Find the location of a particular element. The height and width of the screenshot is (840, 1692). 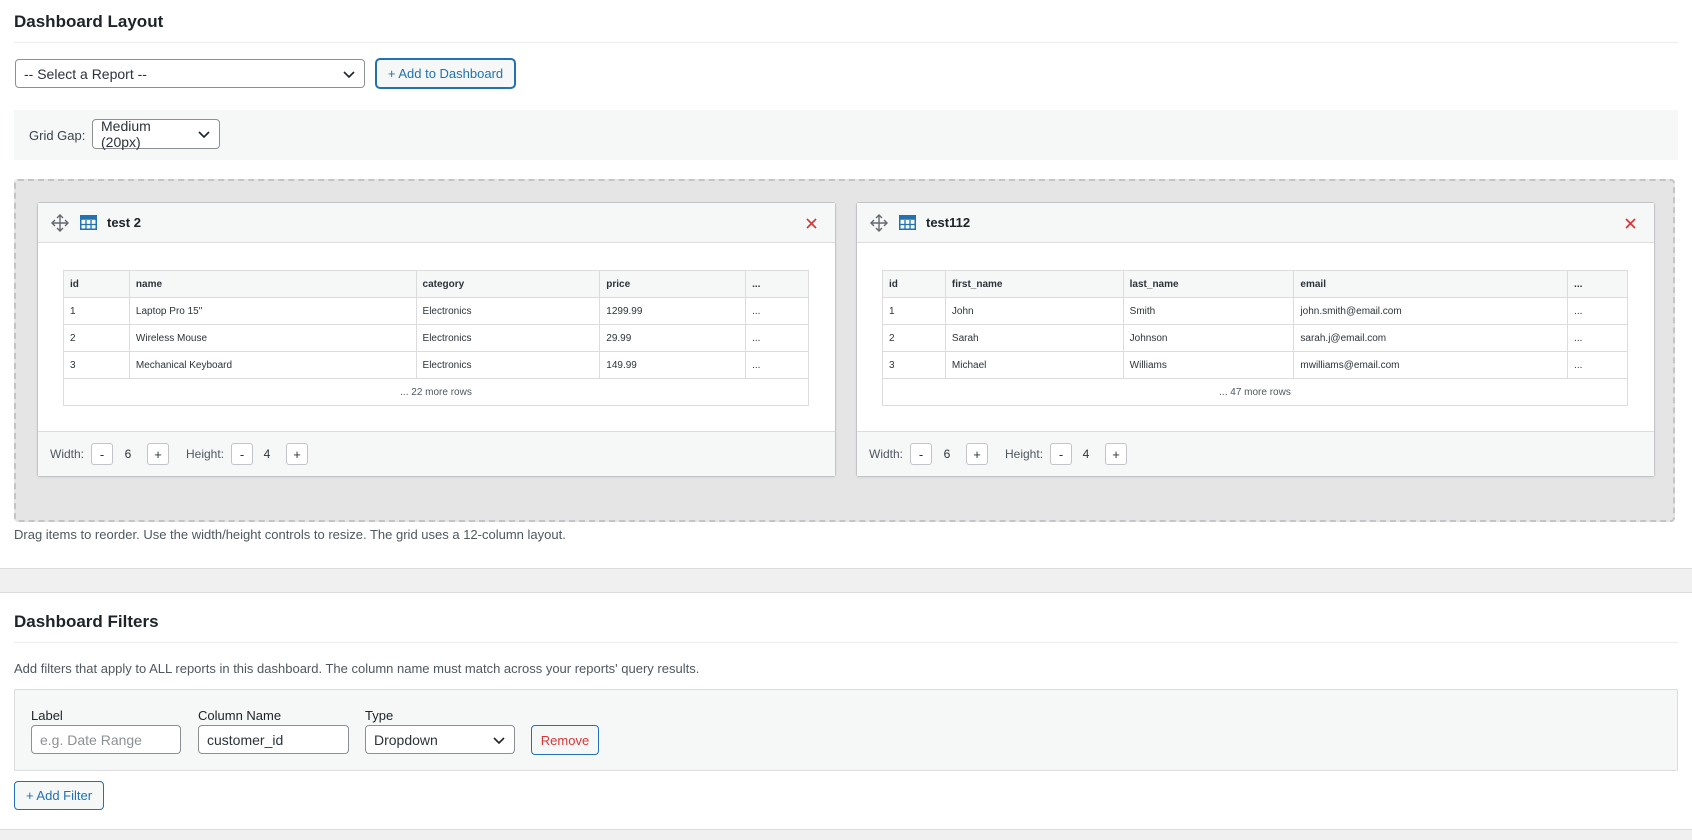

more-rows-text: ... 47 more rows is located at coordinates (1255, 392).